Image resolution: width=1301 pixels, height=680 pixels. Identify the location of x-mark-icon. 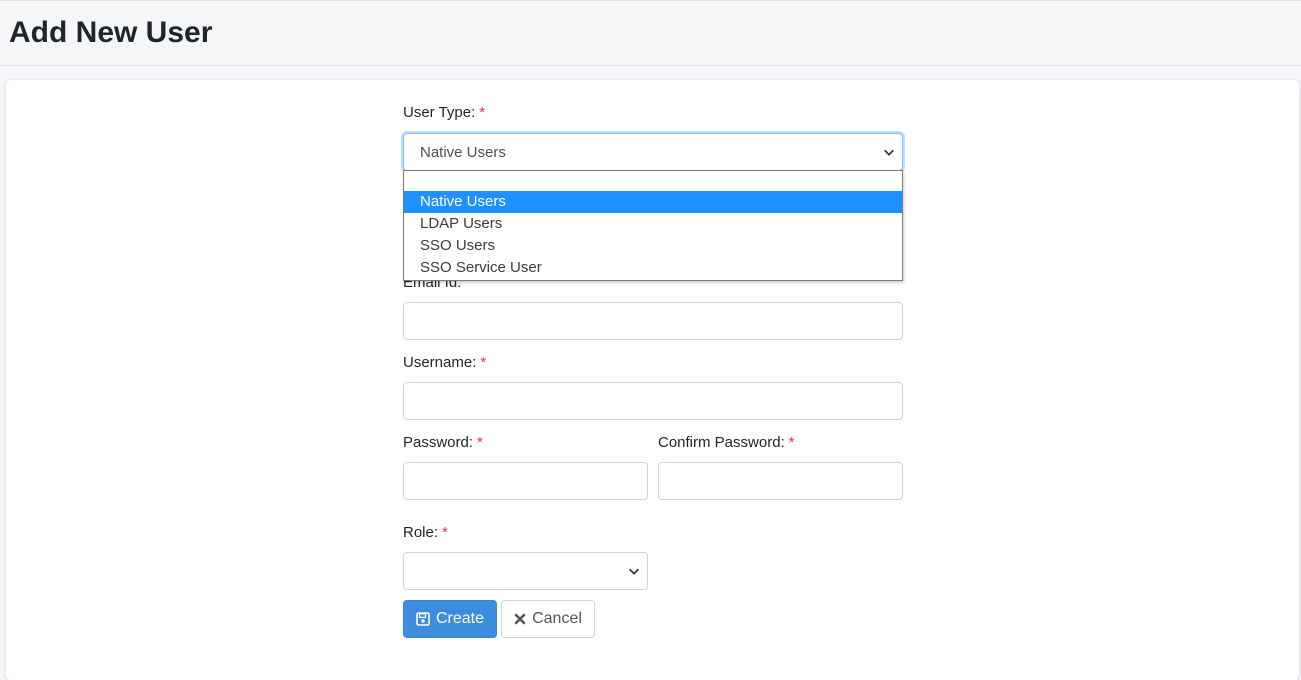
(520, 619).